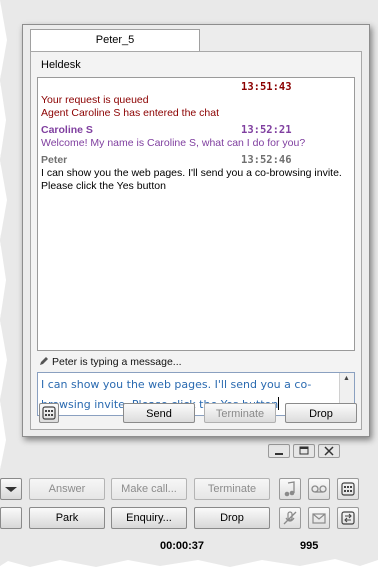 The height and width of the screenshot is (572, 391). What do you see at coordinates (67, 489) in the screenshot?
I see `answer-button: Answer` at bounding box center [67, 489].